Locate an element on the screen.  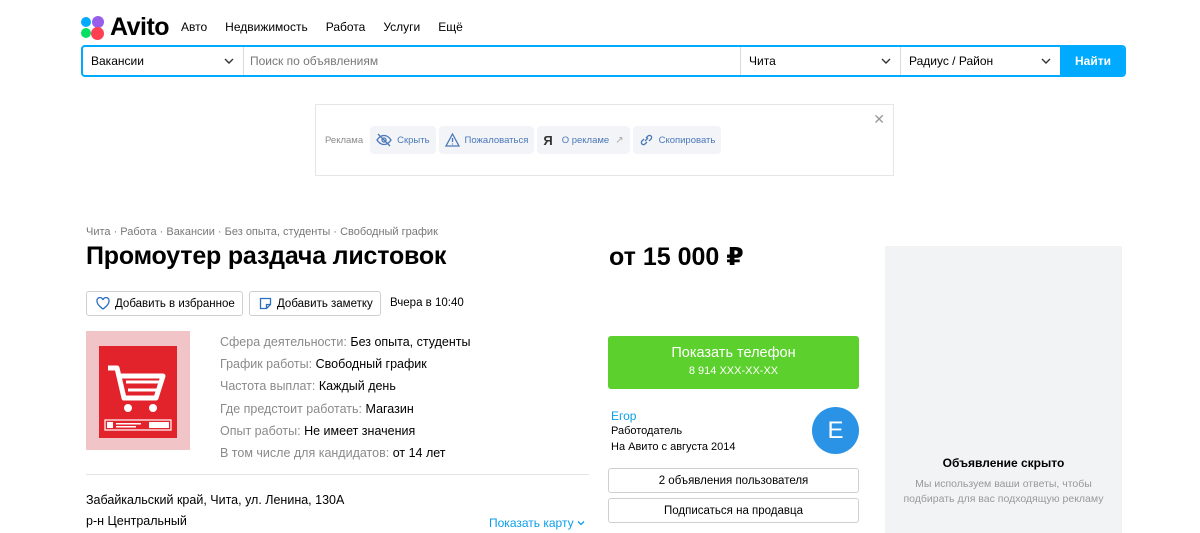
category-value: Вакансии is located at coordinates (117, 61).